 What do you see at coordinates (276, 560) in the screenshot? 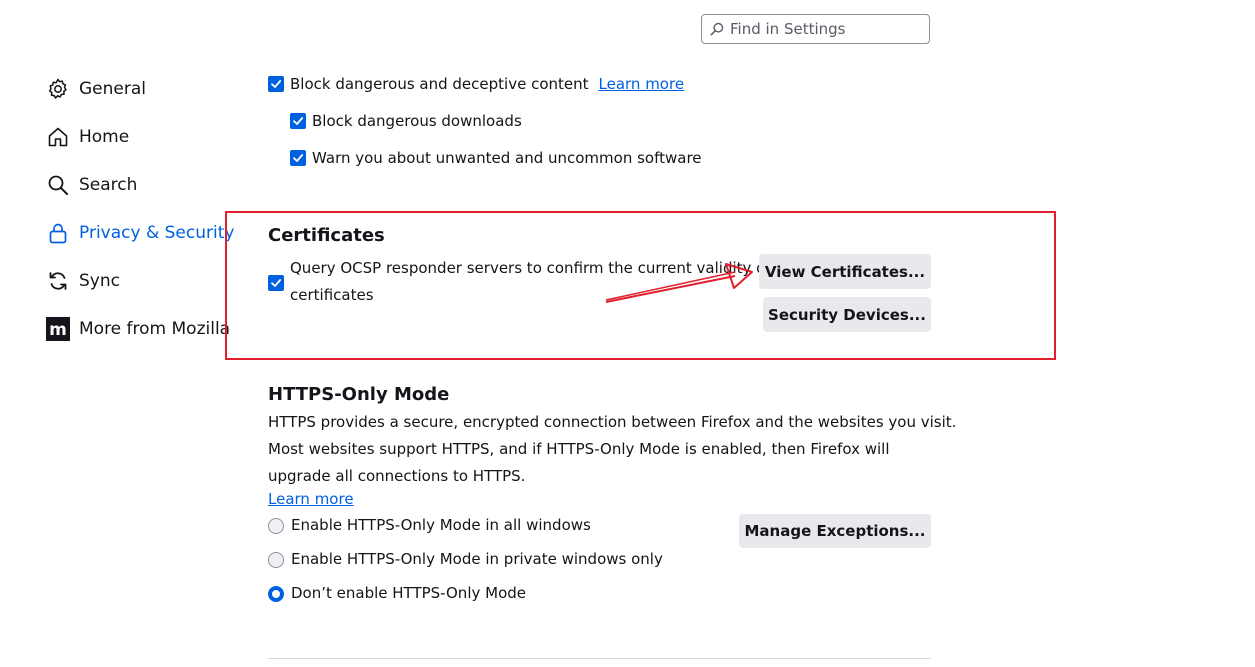
I see `https-private-windows-radio` at bounding box center [276, 560].